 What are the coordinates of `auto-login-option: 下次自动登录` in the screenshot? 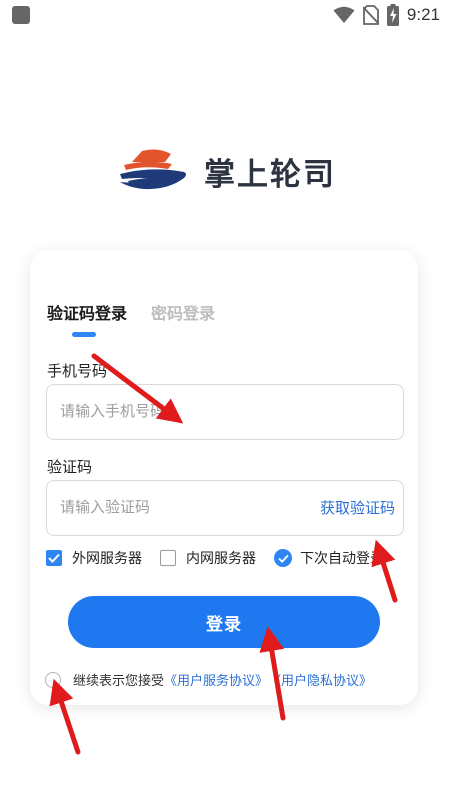 It's located at (329, 558).